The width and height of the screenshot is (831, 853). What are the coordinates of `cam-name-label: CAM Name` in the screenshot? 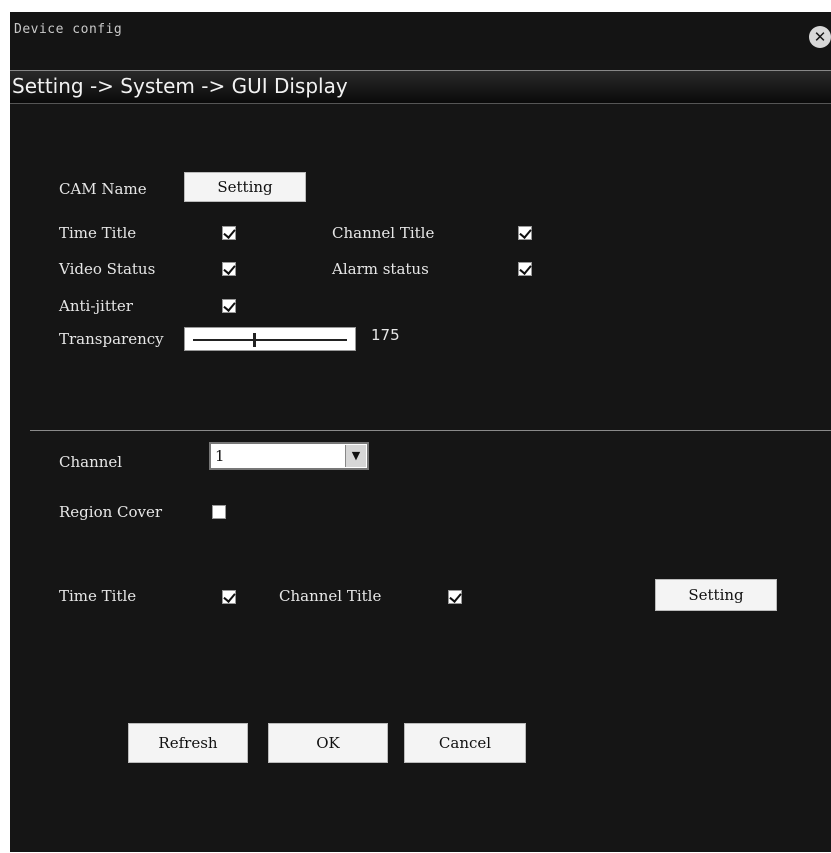 It's located at (103, 189).